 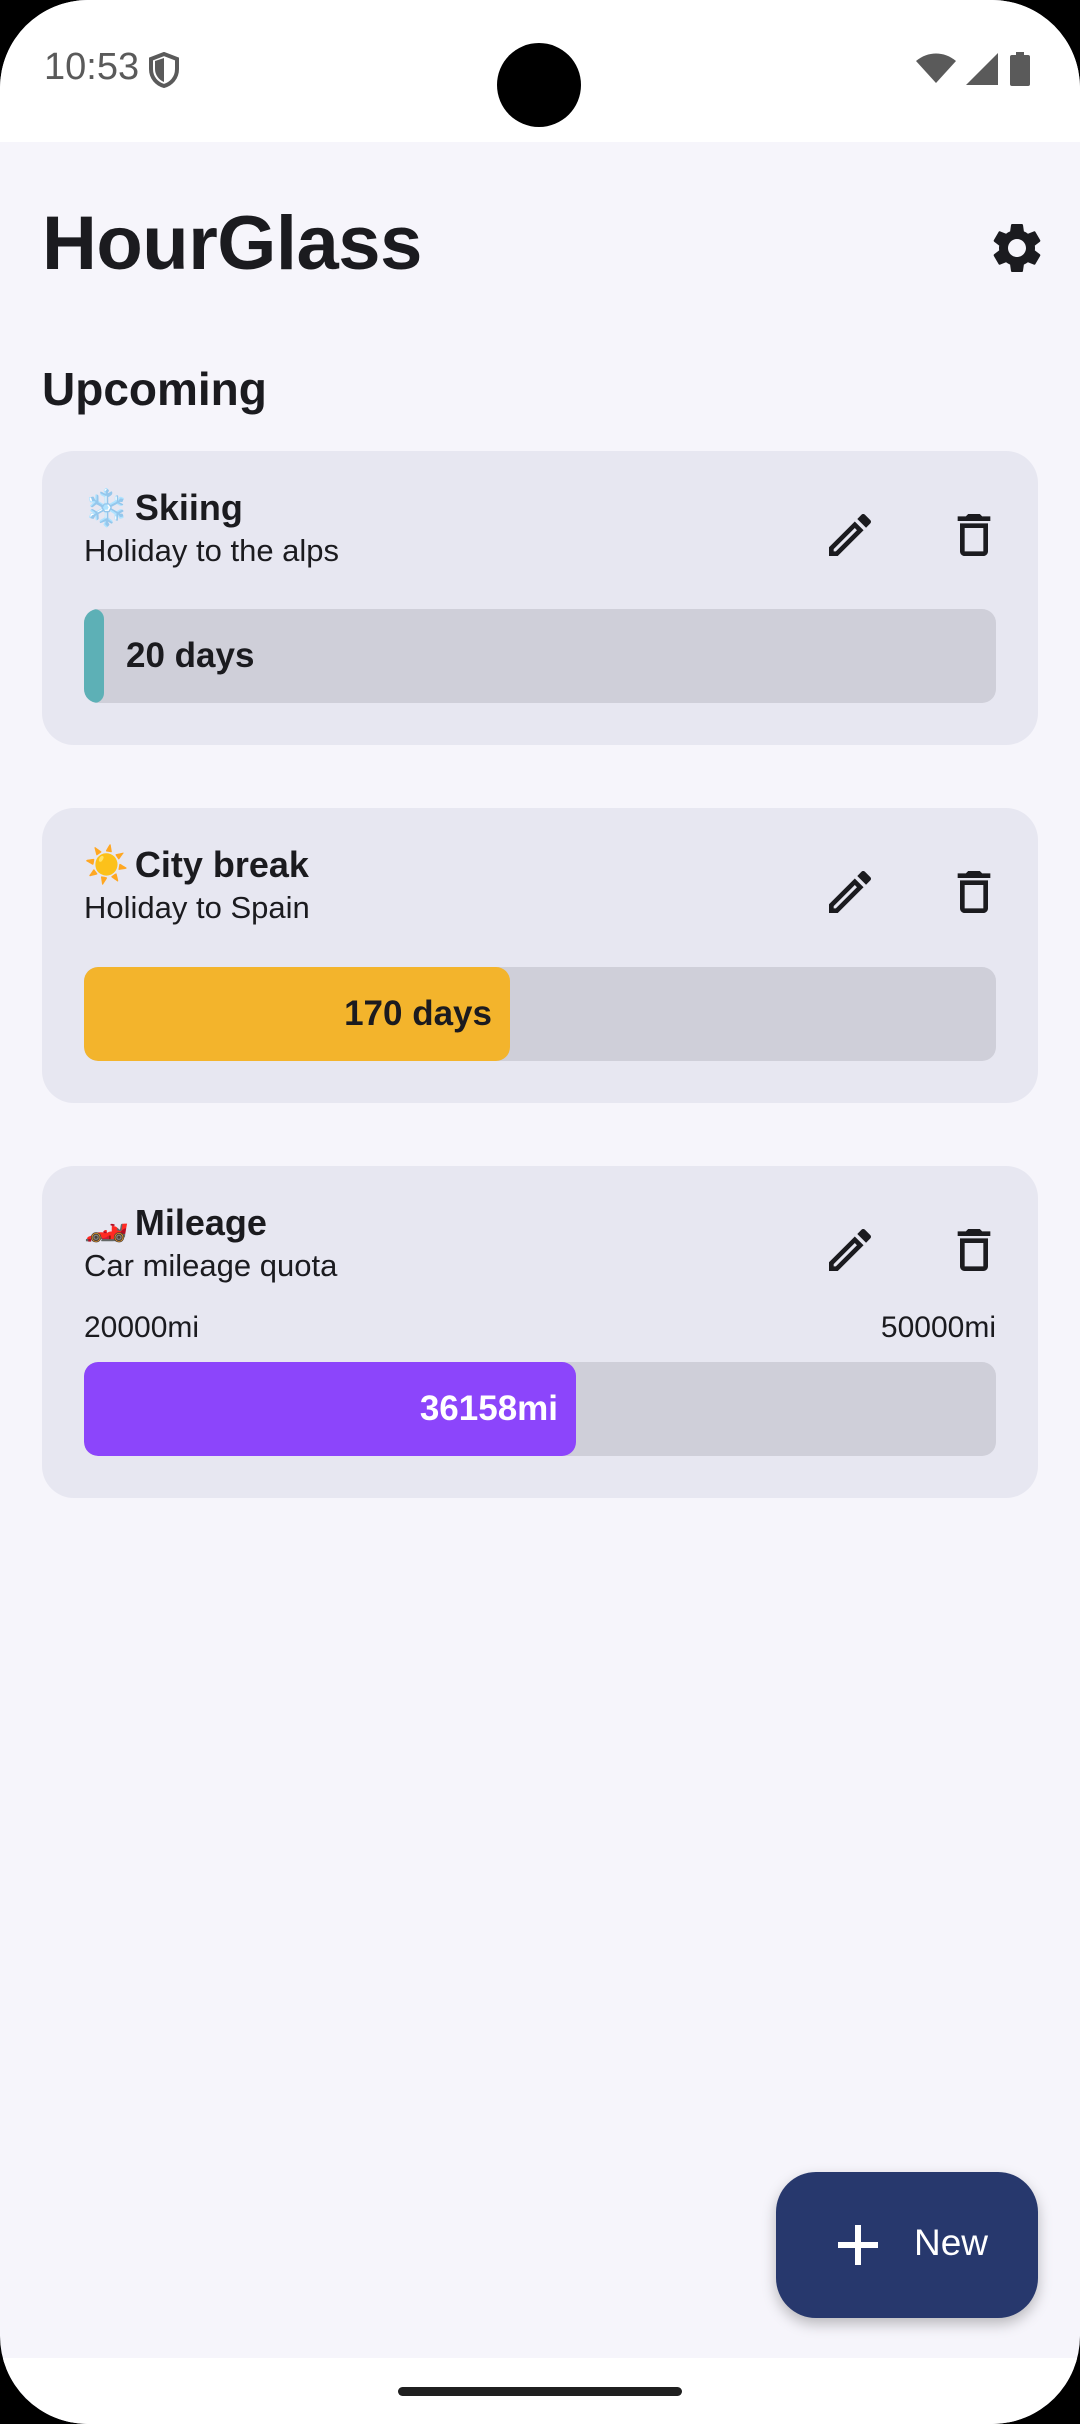 I want to click on progress-label: 170 days, so click(x=418, y=1013).